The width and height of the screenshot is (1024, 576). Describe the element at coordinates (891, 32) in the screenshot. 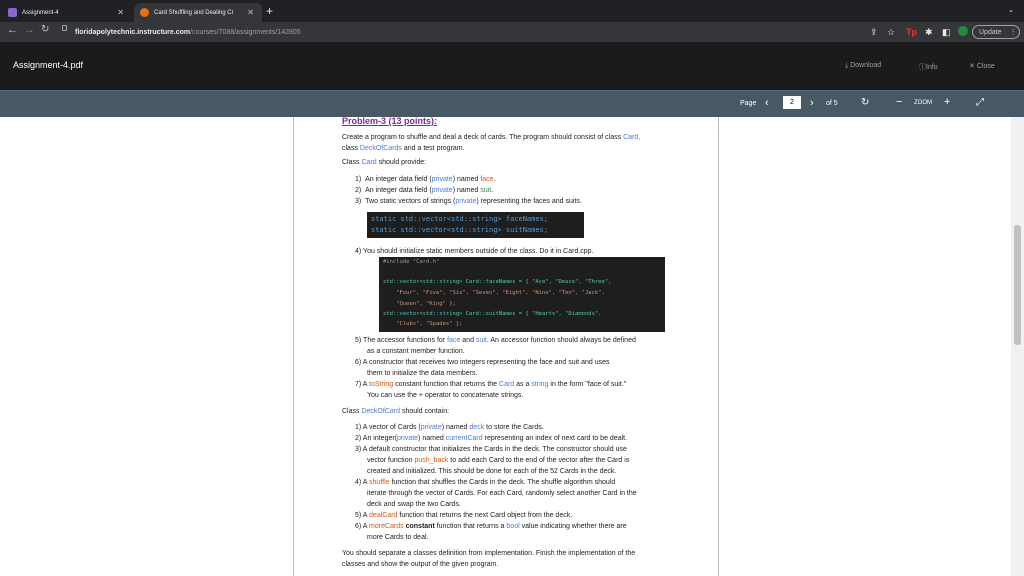

I see `bookmark-star-icon: ☆` at that location.